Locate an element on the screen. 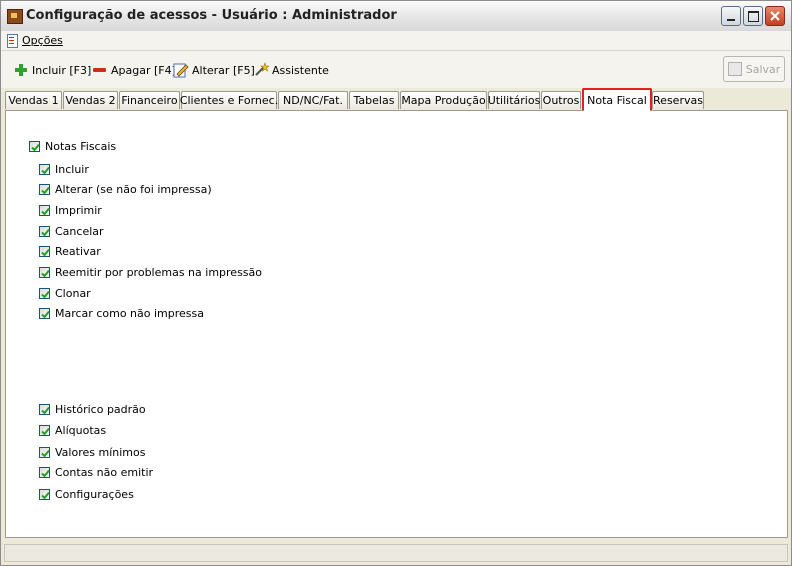  permission-row: Histórico padrão is located at coordinates (92, 409).